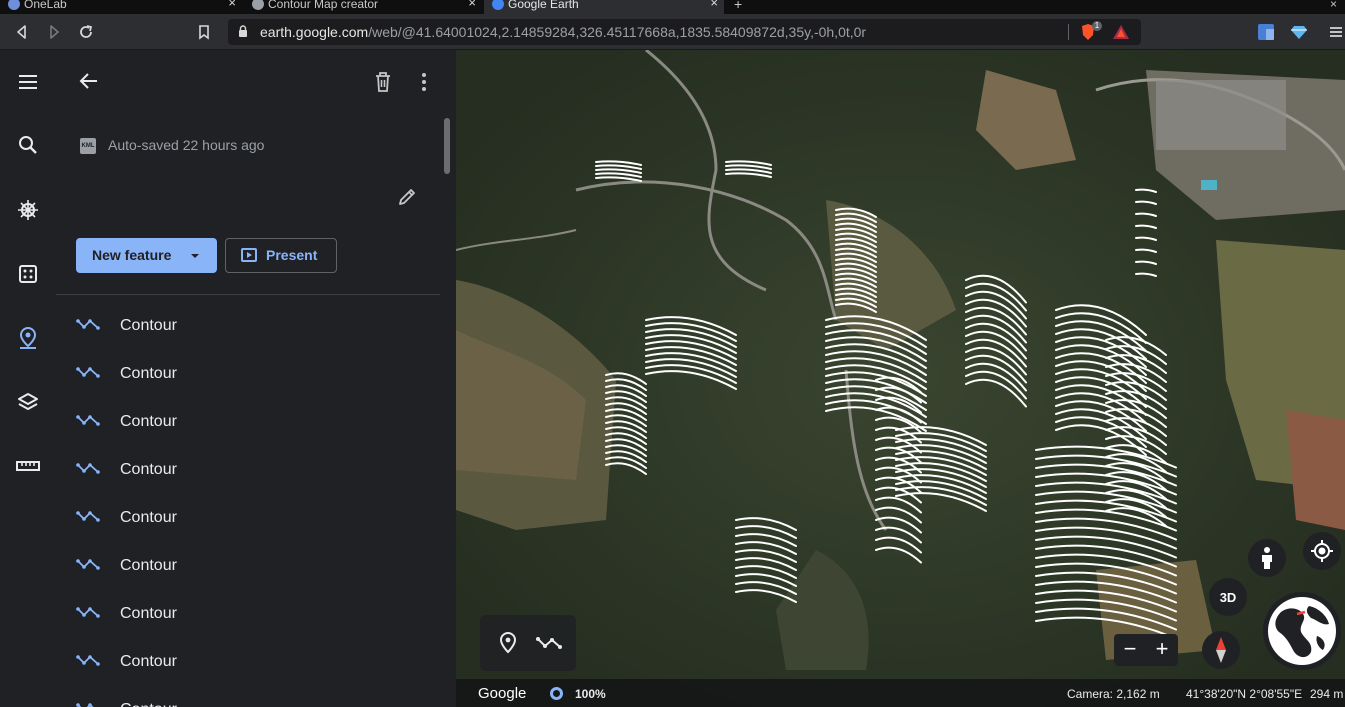 The width and height of the screenshot is (1345, 707). Describe the element at coordinates (556, 693) in the screenshot. I see `loading-indicator-icon` at that location.